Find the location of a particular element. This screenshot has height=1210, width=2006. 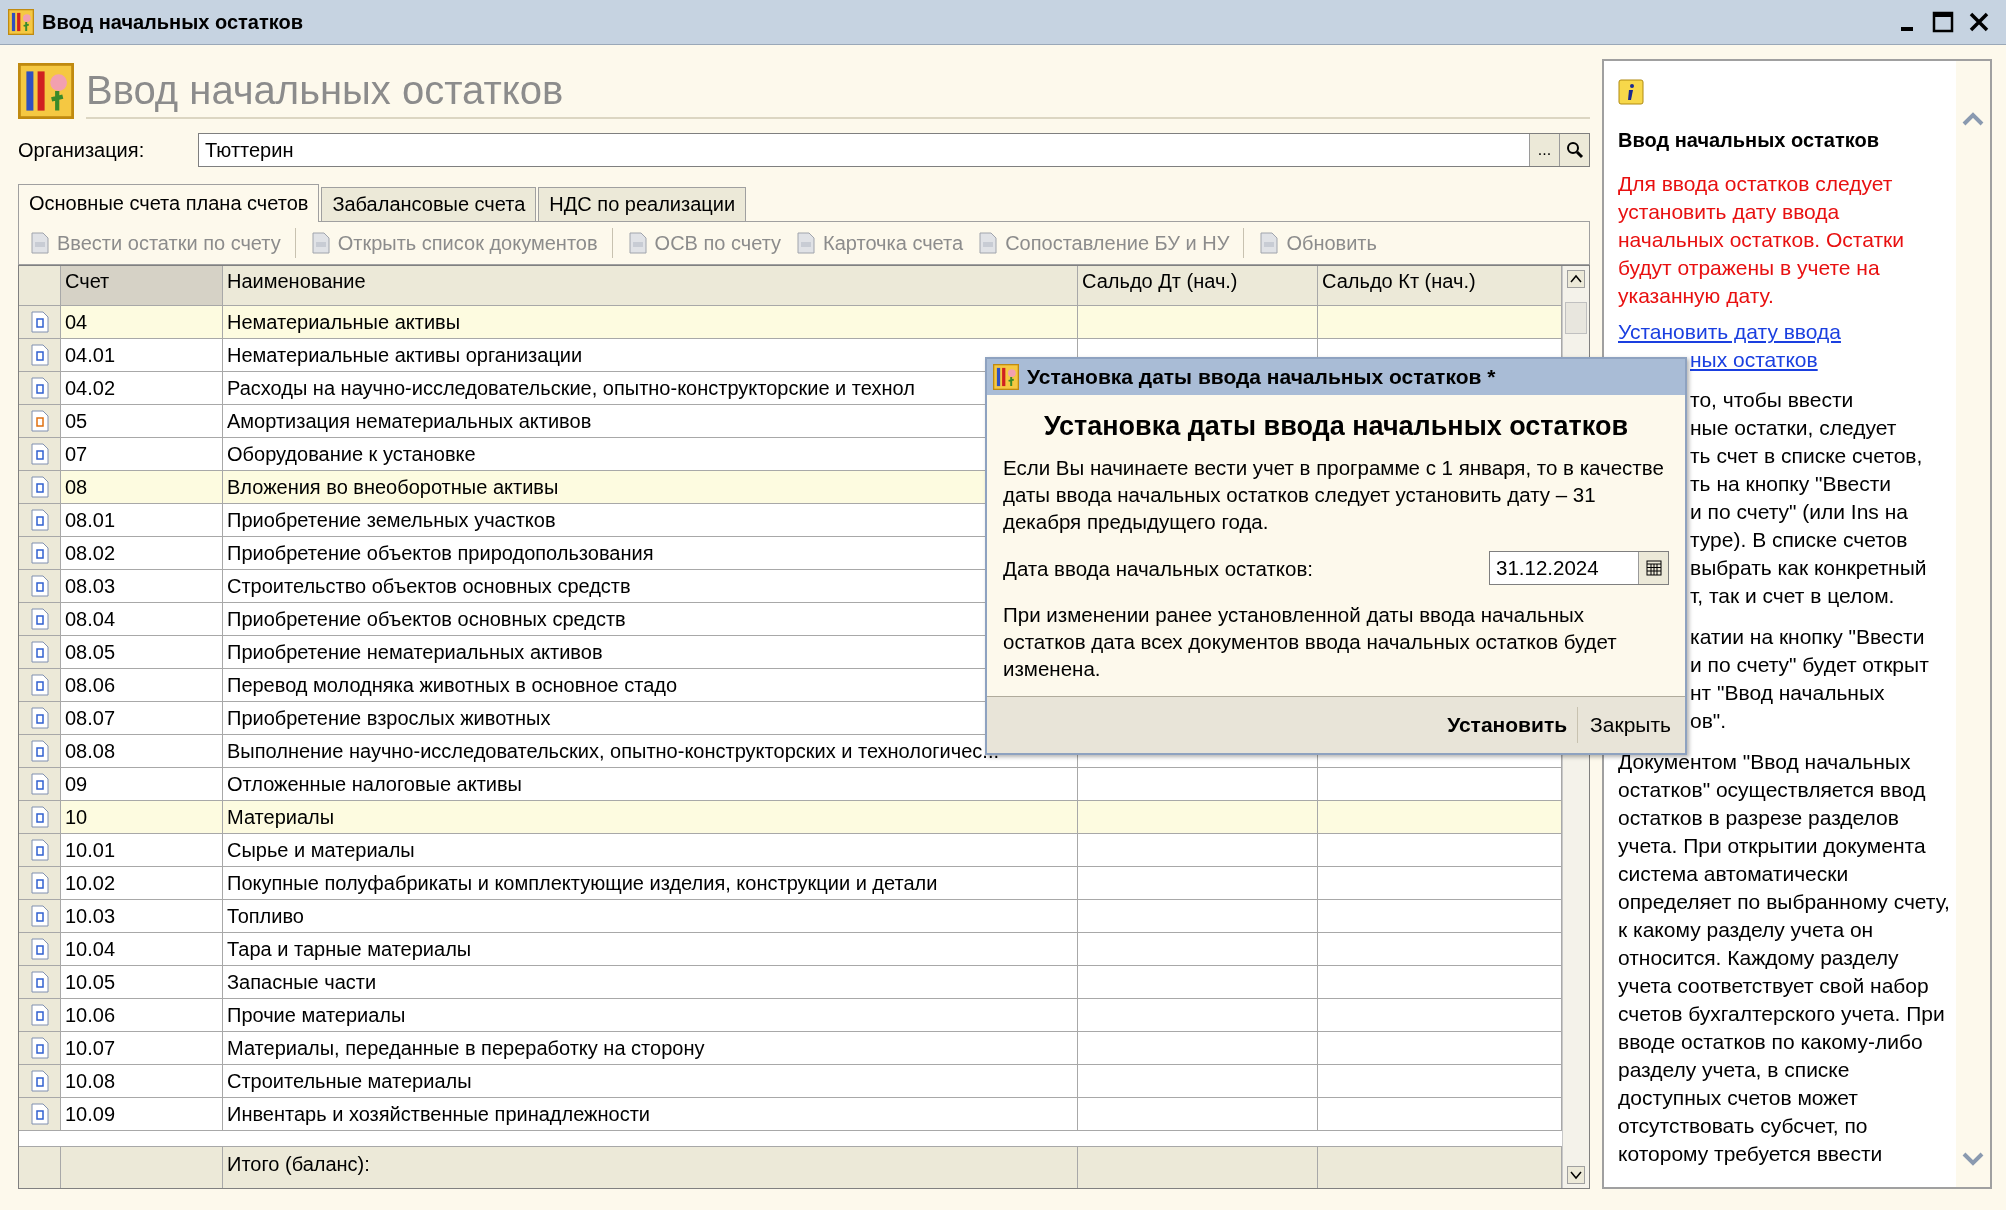

calendar-icon is located at coordinates (1653, 568).